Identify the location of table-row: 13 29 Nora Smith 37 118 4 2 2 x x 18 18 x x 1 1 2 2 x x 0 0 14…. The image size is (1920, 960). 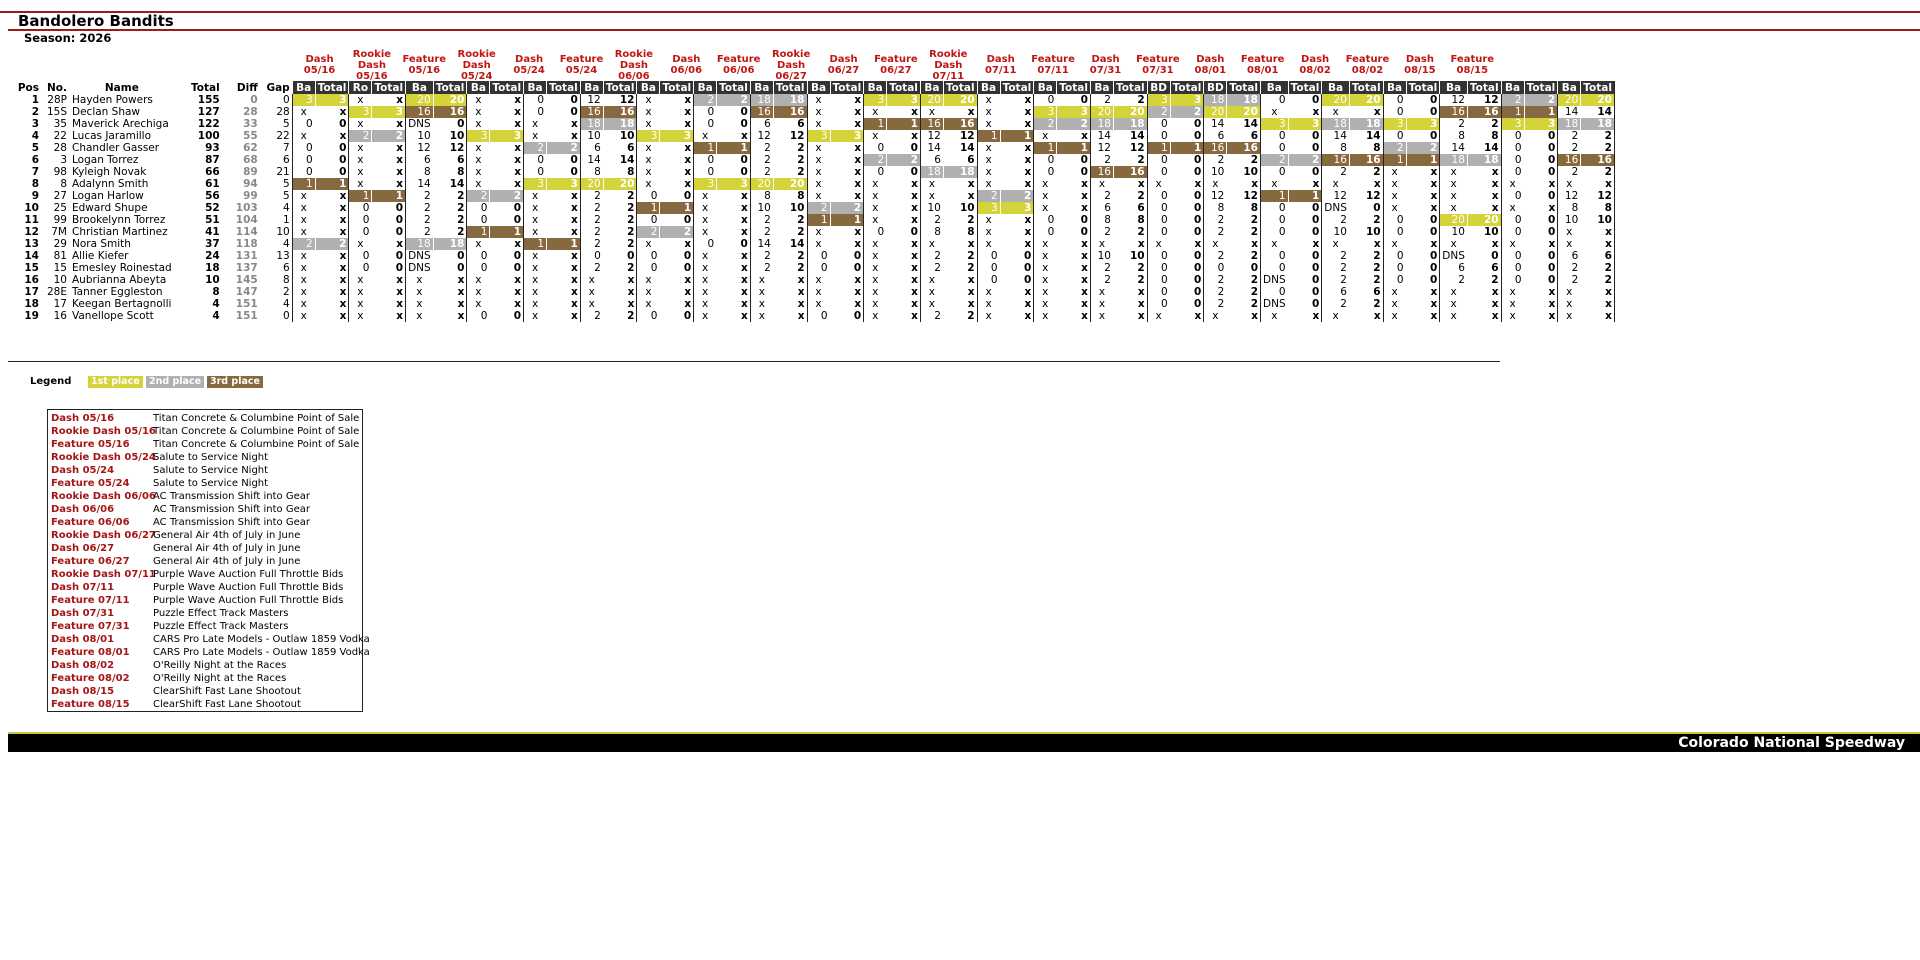
(812, 244).